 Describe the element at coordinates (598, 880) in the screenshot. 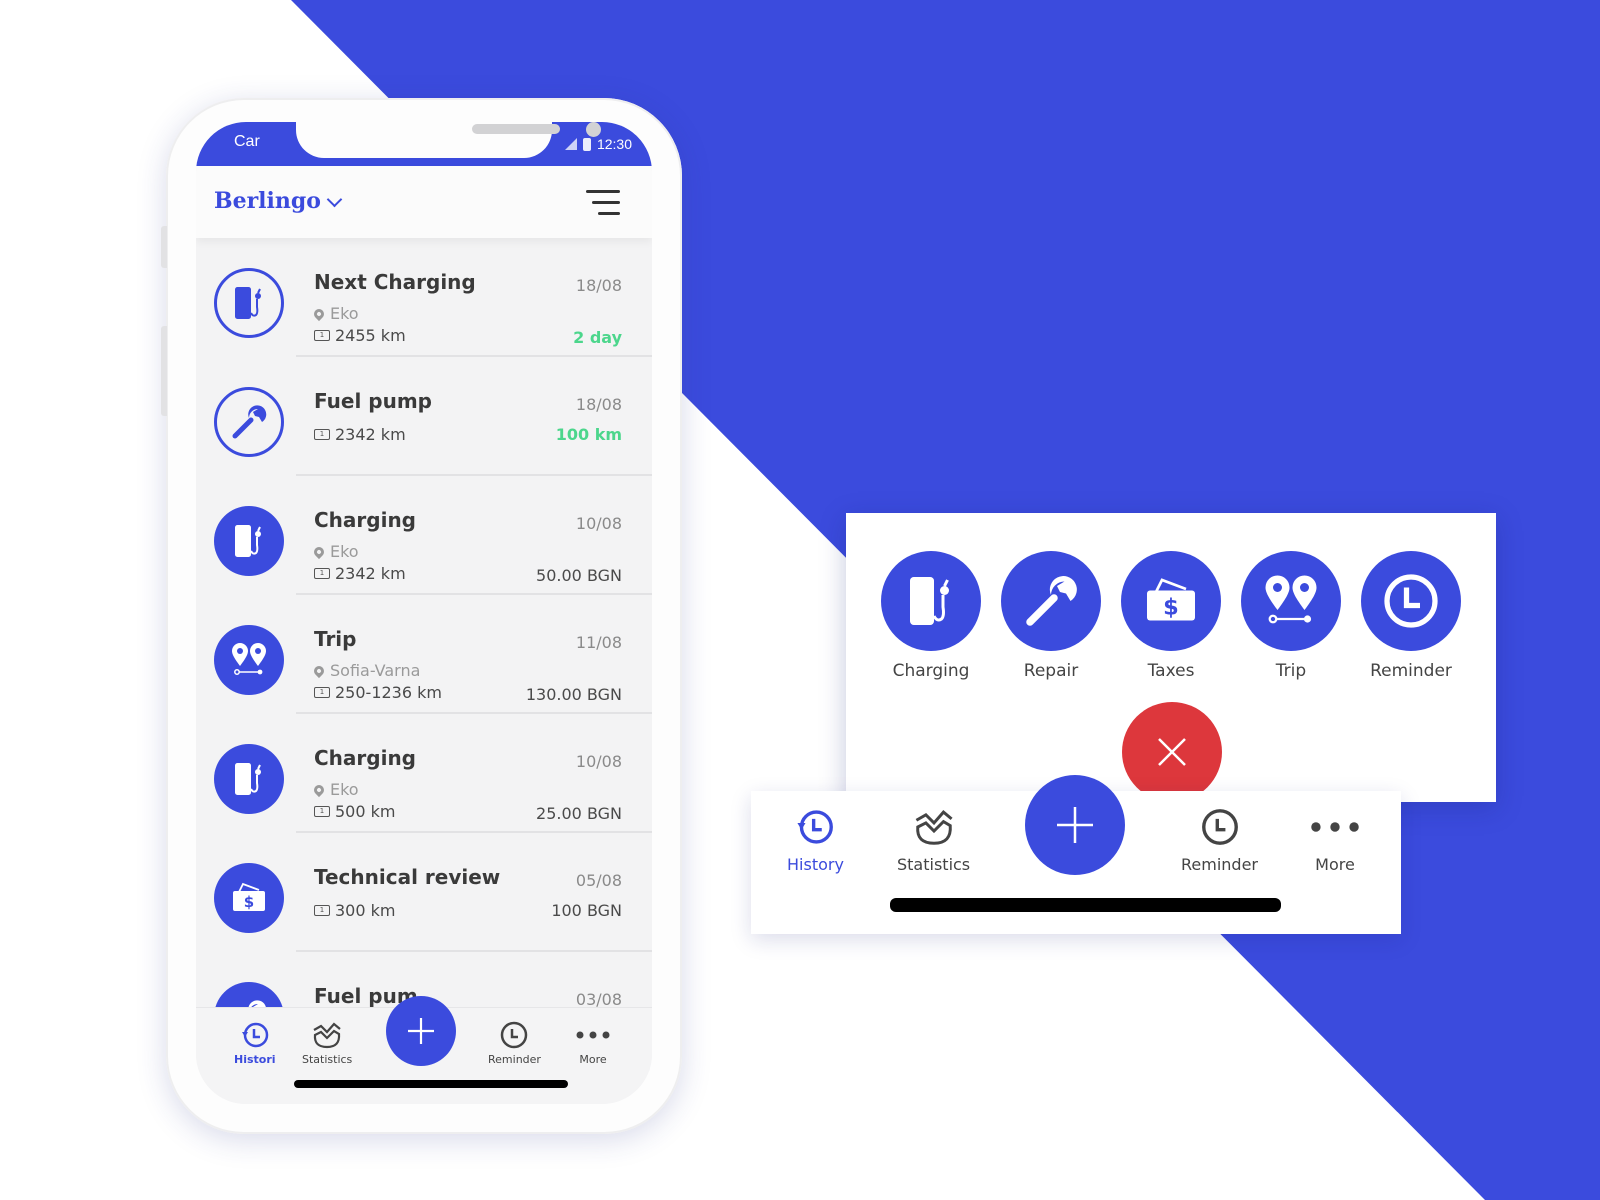

I see `item-date: 05/08` at that location.